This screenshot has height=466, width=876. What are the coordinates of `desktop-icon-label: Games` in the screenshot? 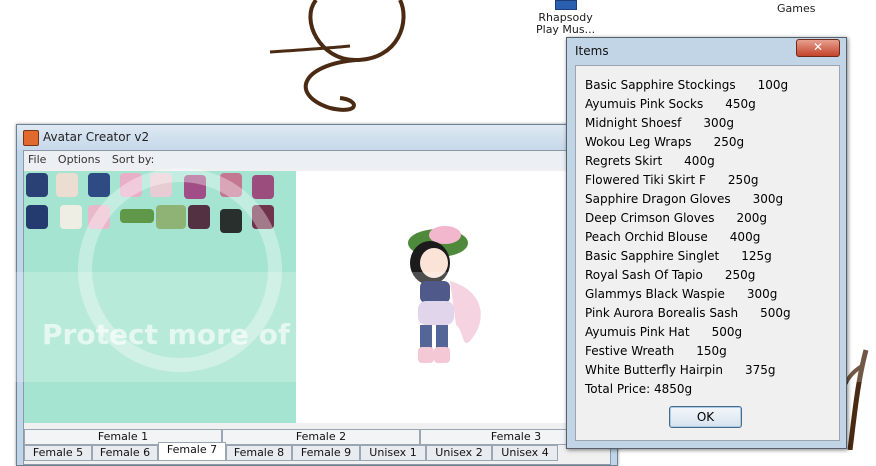 It's located at (796, 8).